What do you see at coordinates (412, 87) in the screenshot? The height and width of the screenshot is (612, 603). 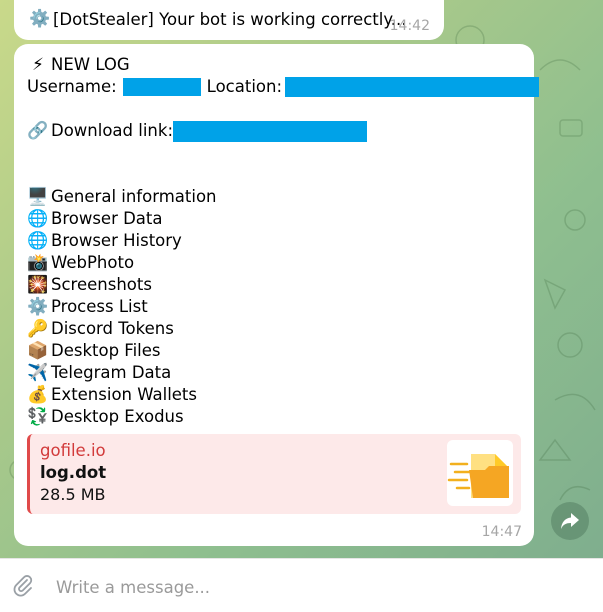 I see `location-redaction` at bounding box center [412, 87].